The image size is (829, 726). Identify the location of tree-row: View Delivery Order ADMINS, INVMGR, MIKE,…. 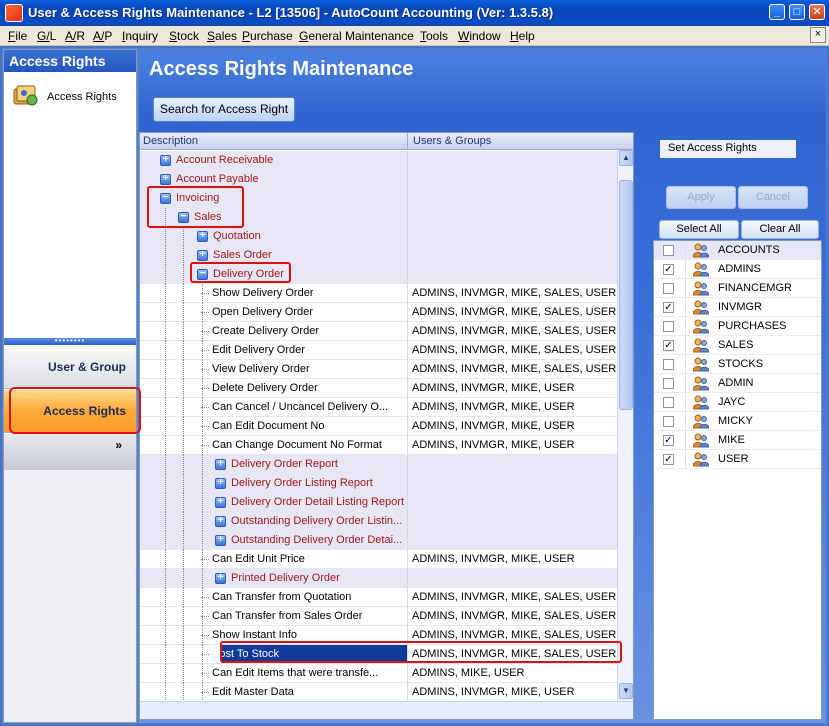
(378, 369).